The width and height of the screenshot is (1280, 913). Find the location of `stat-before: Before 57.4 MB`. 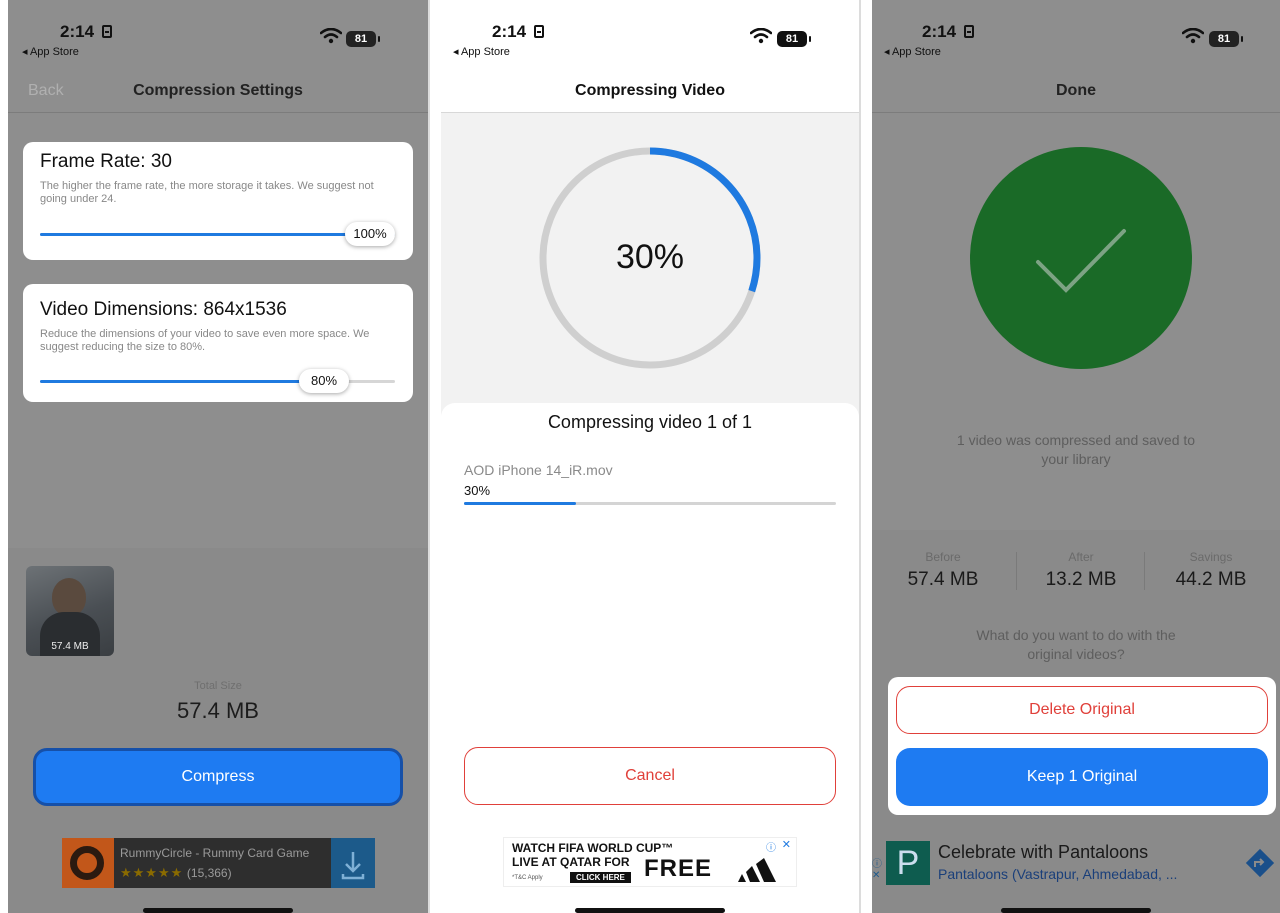

stat-before: Before 57.4 MB is located at coordinates (943, 570).